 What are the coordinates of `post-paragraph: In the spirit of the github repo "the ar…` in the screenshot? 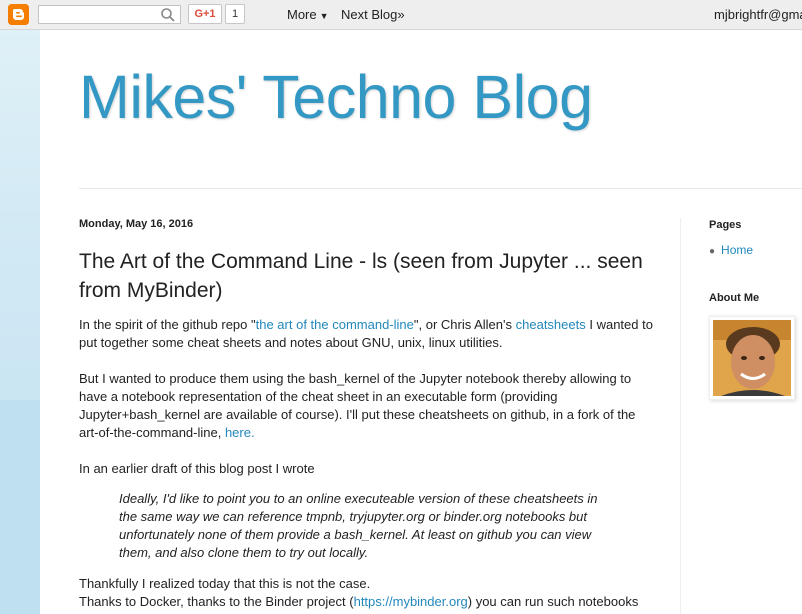 It's located at (366, 334).